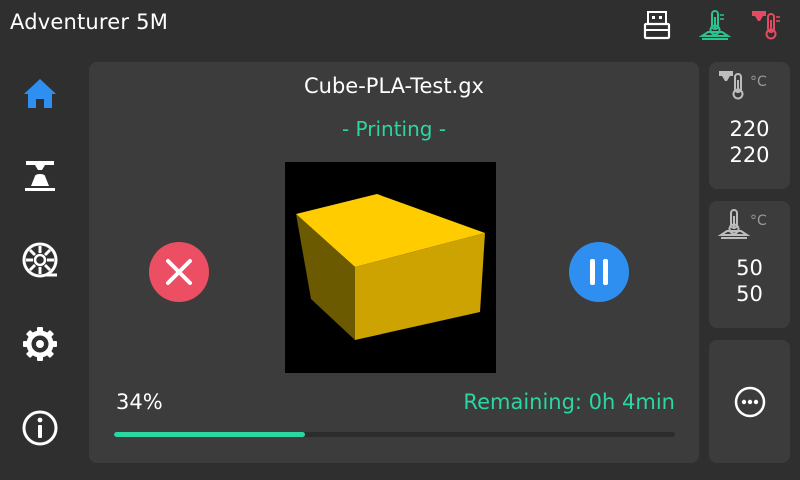 The width and height of the screenshot is (800, 480). Describe the element at coordinates (209, 434) in the screenshot. I see `progress-bar-fill` at that location.